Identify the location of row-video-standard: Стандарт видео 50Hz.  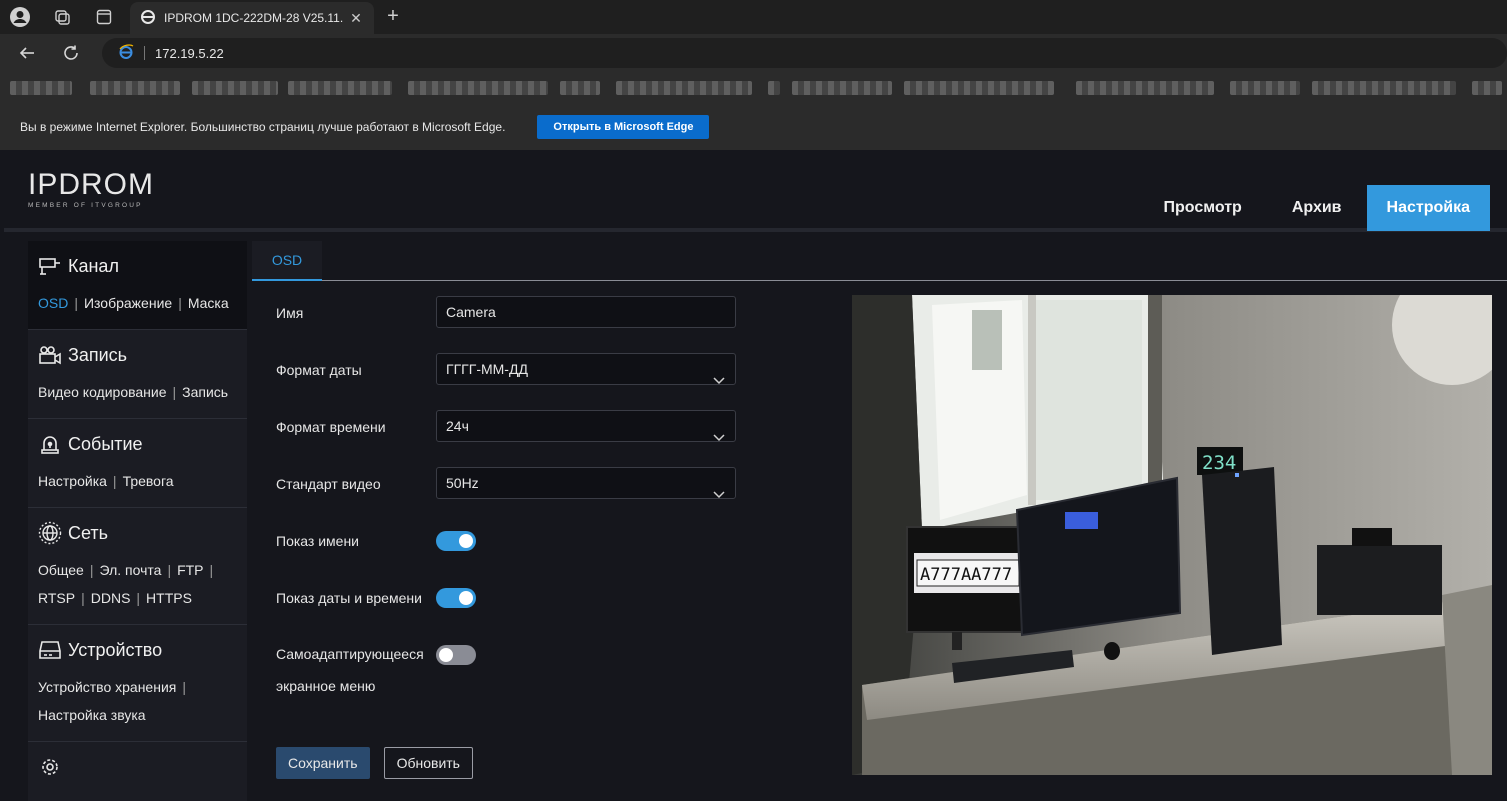
(511, 495).